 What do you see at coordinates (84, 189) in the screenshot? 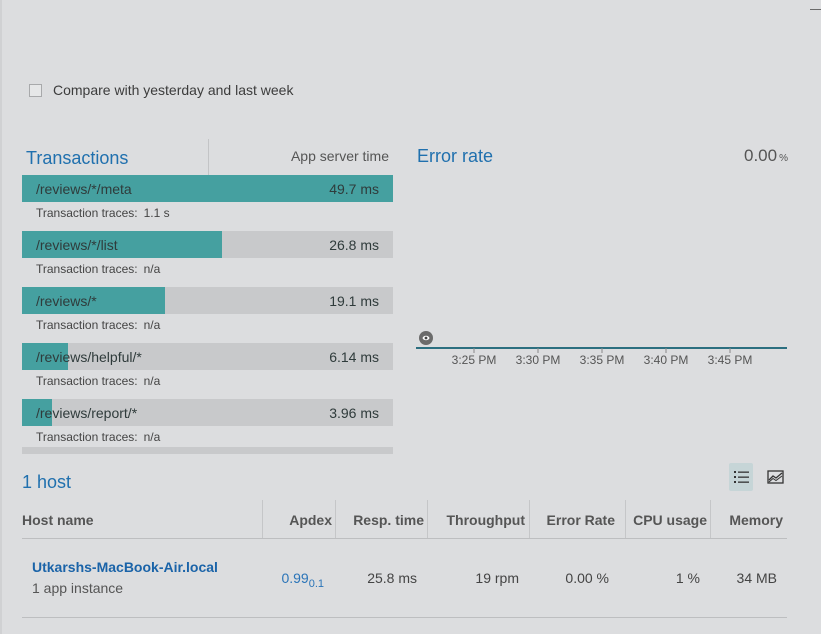
I see `transaction-name: /reviews/*/meta` at bounding box center [84, 189].